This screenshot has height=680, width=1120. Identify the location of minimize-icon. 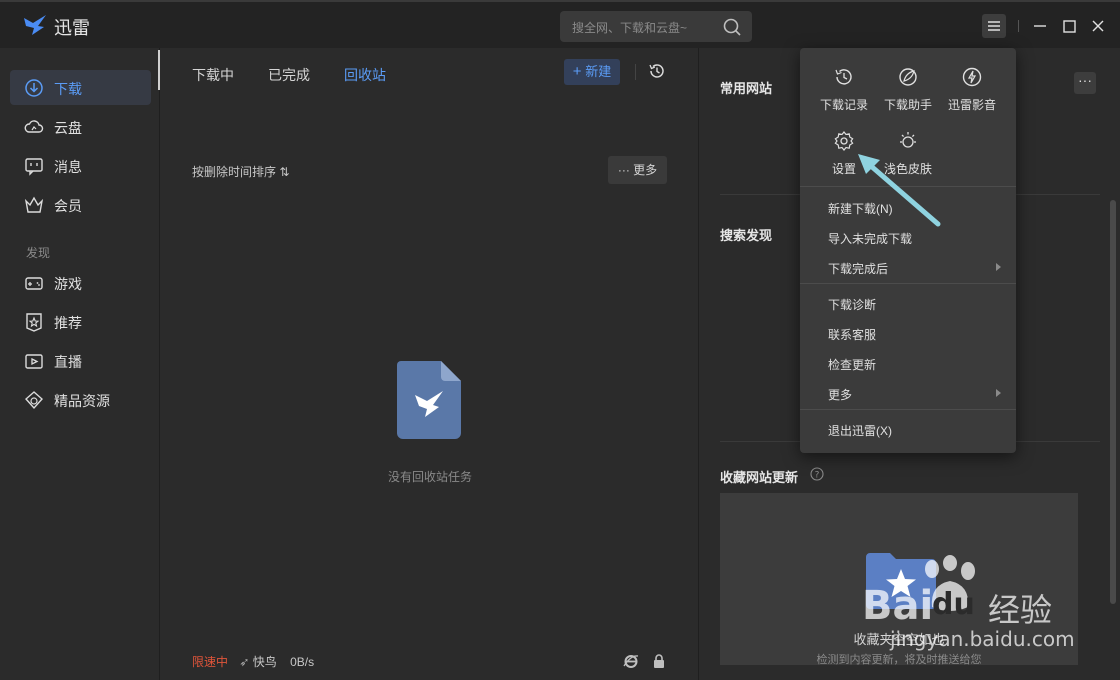
(1040, 26).